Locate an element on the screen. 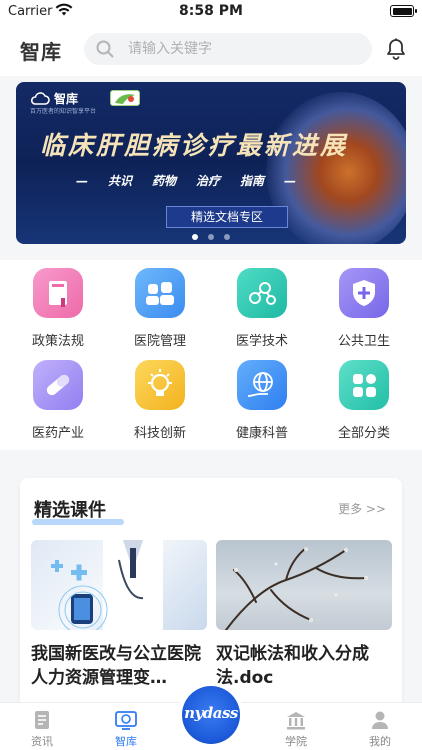 Image resolution: width=422 pixels, height=750 pixels. lightbulb-icon is located at coordinates (160, 385).